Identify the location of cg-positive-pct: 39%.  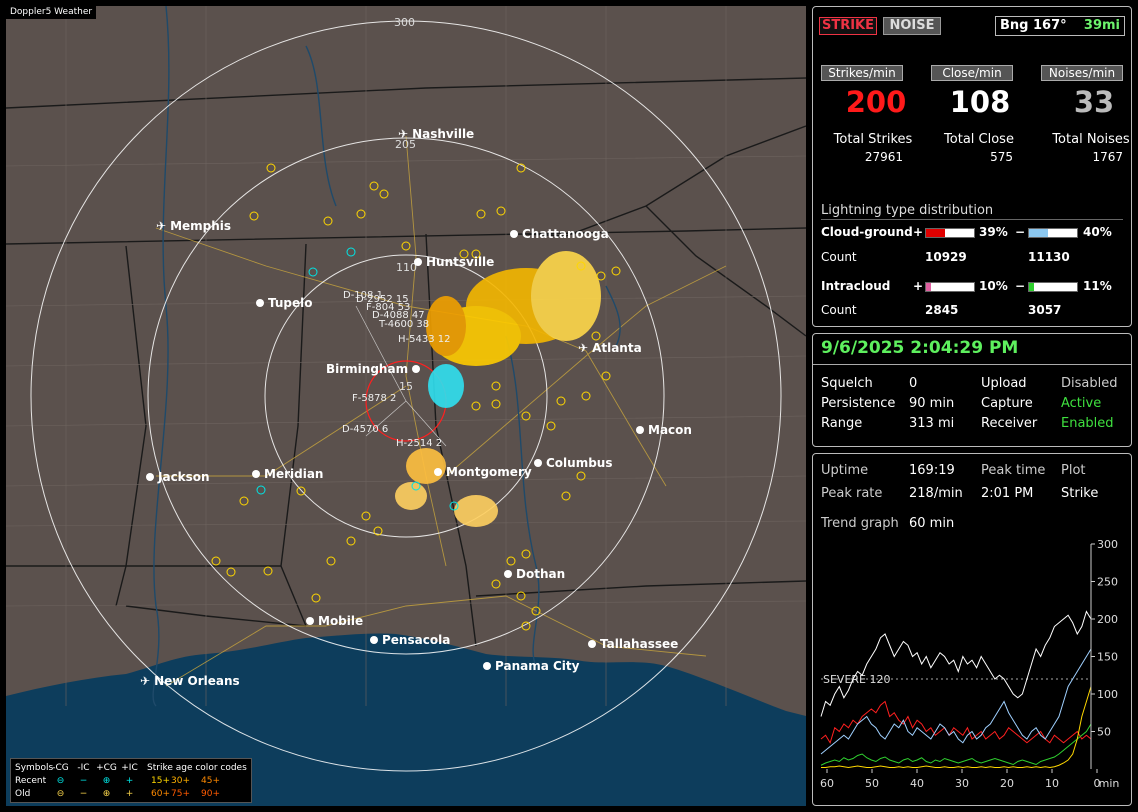
(993, 232).